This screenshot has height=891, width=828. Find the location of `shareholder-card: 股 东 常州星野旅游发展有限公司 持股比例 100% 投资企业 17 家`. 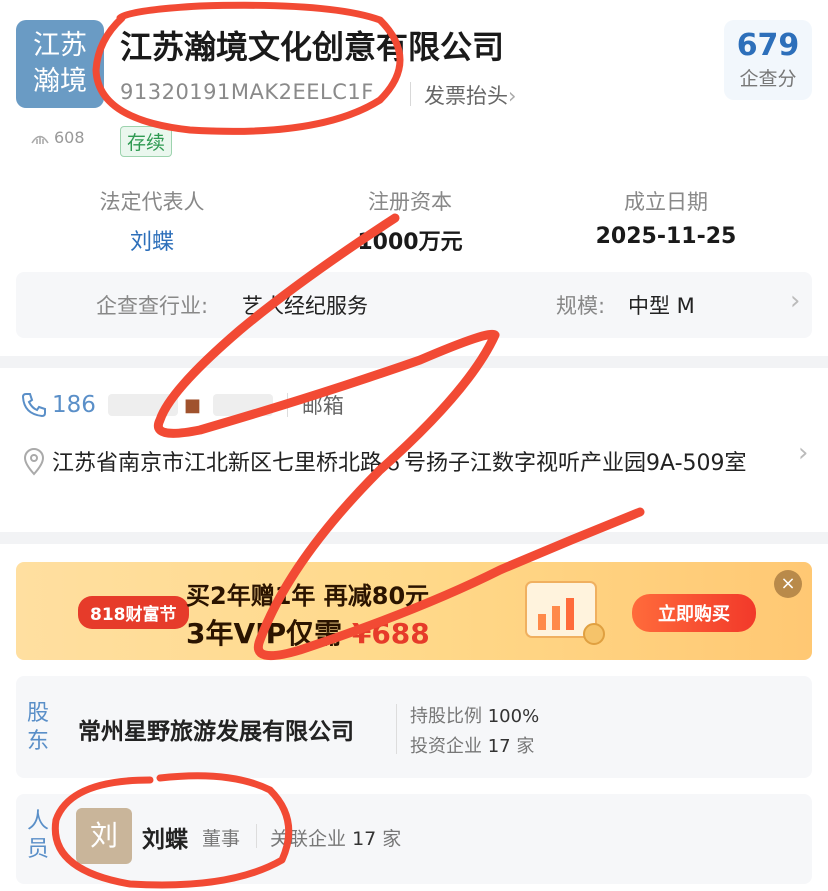

shareholder-card: 股 东 常州星野旅游发展有限公司 持股比例 100% 投资企业 17 家 is located at coordinates (414, 727).